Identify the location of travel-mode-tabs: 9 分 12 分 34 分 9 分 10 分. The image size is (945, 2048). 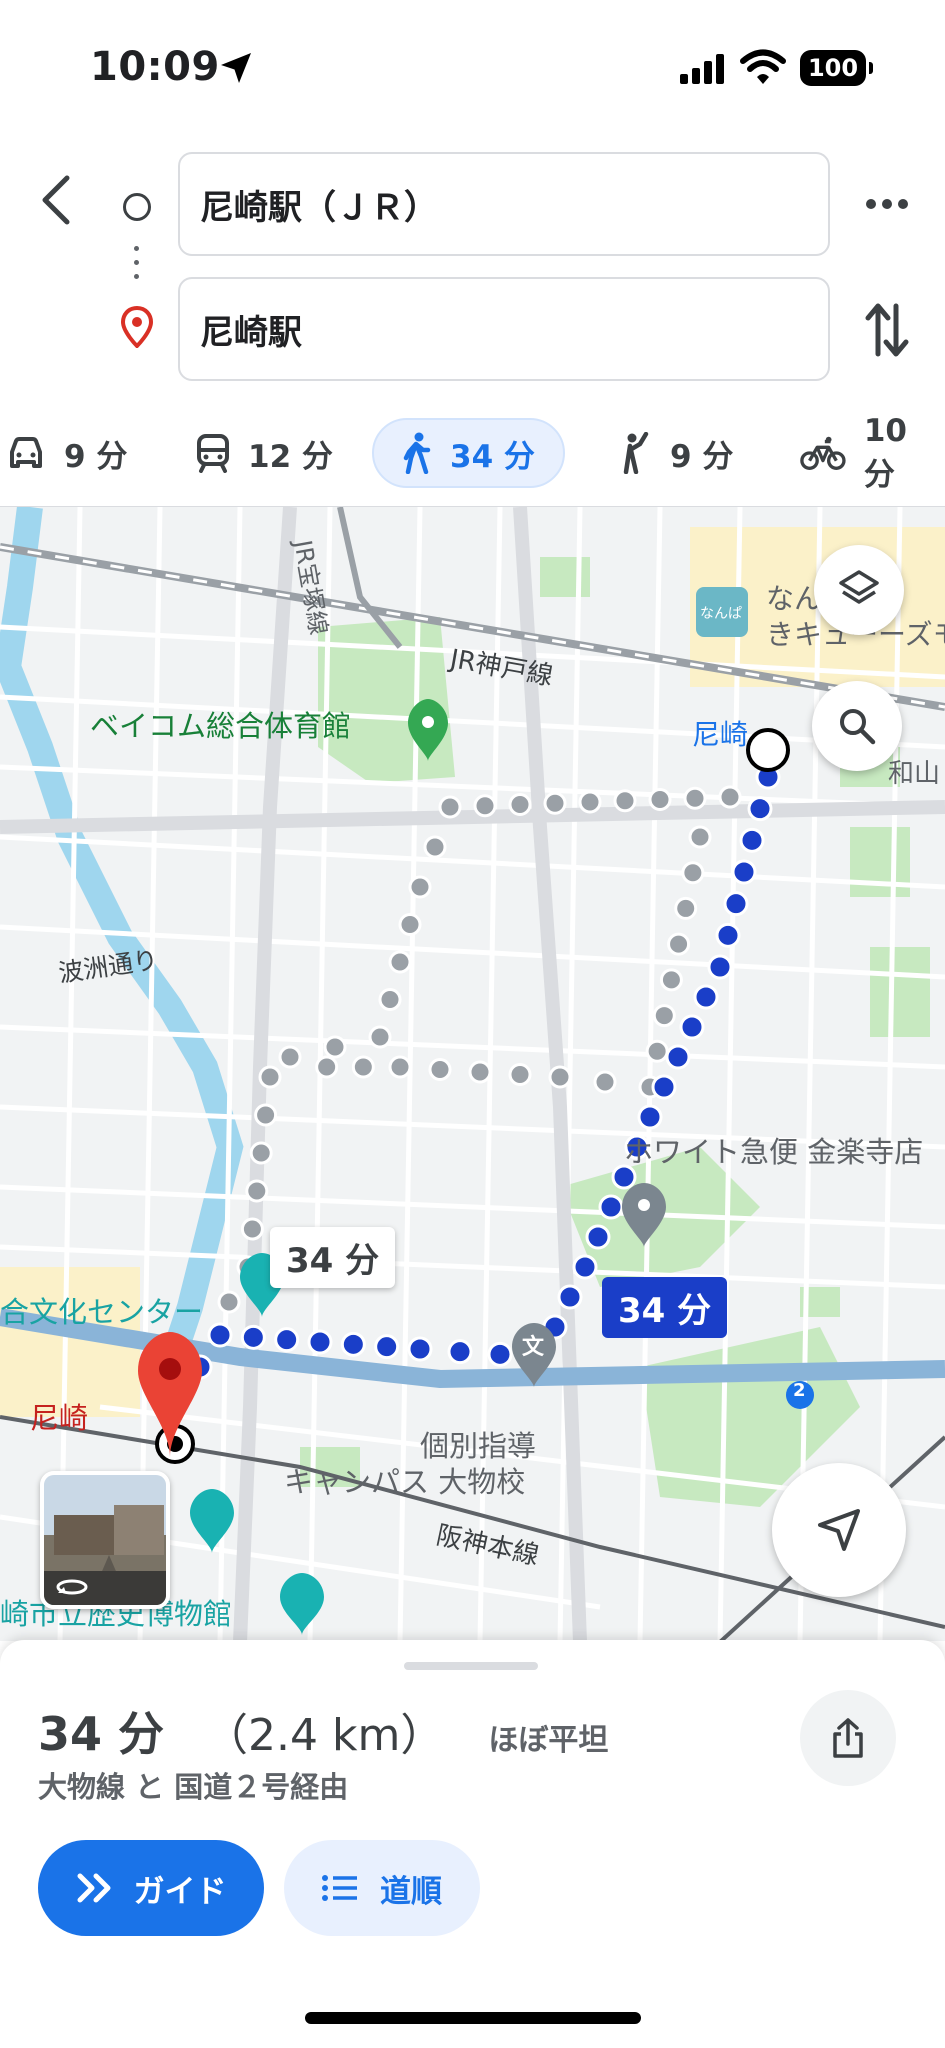
(472, 453).